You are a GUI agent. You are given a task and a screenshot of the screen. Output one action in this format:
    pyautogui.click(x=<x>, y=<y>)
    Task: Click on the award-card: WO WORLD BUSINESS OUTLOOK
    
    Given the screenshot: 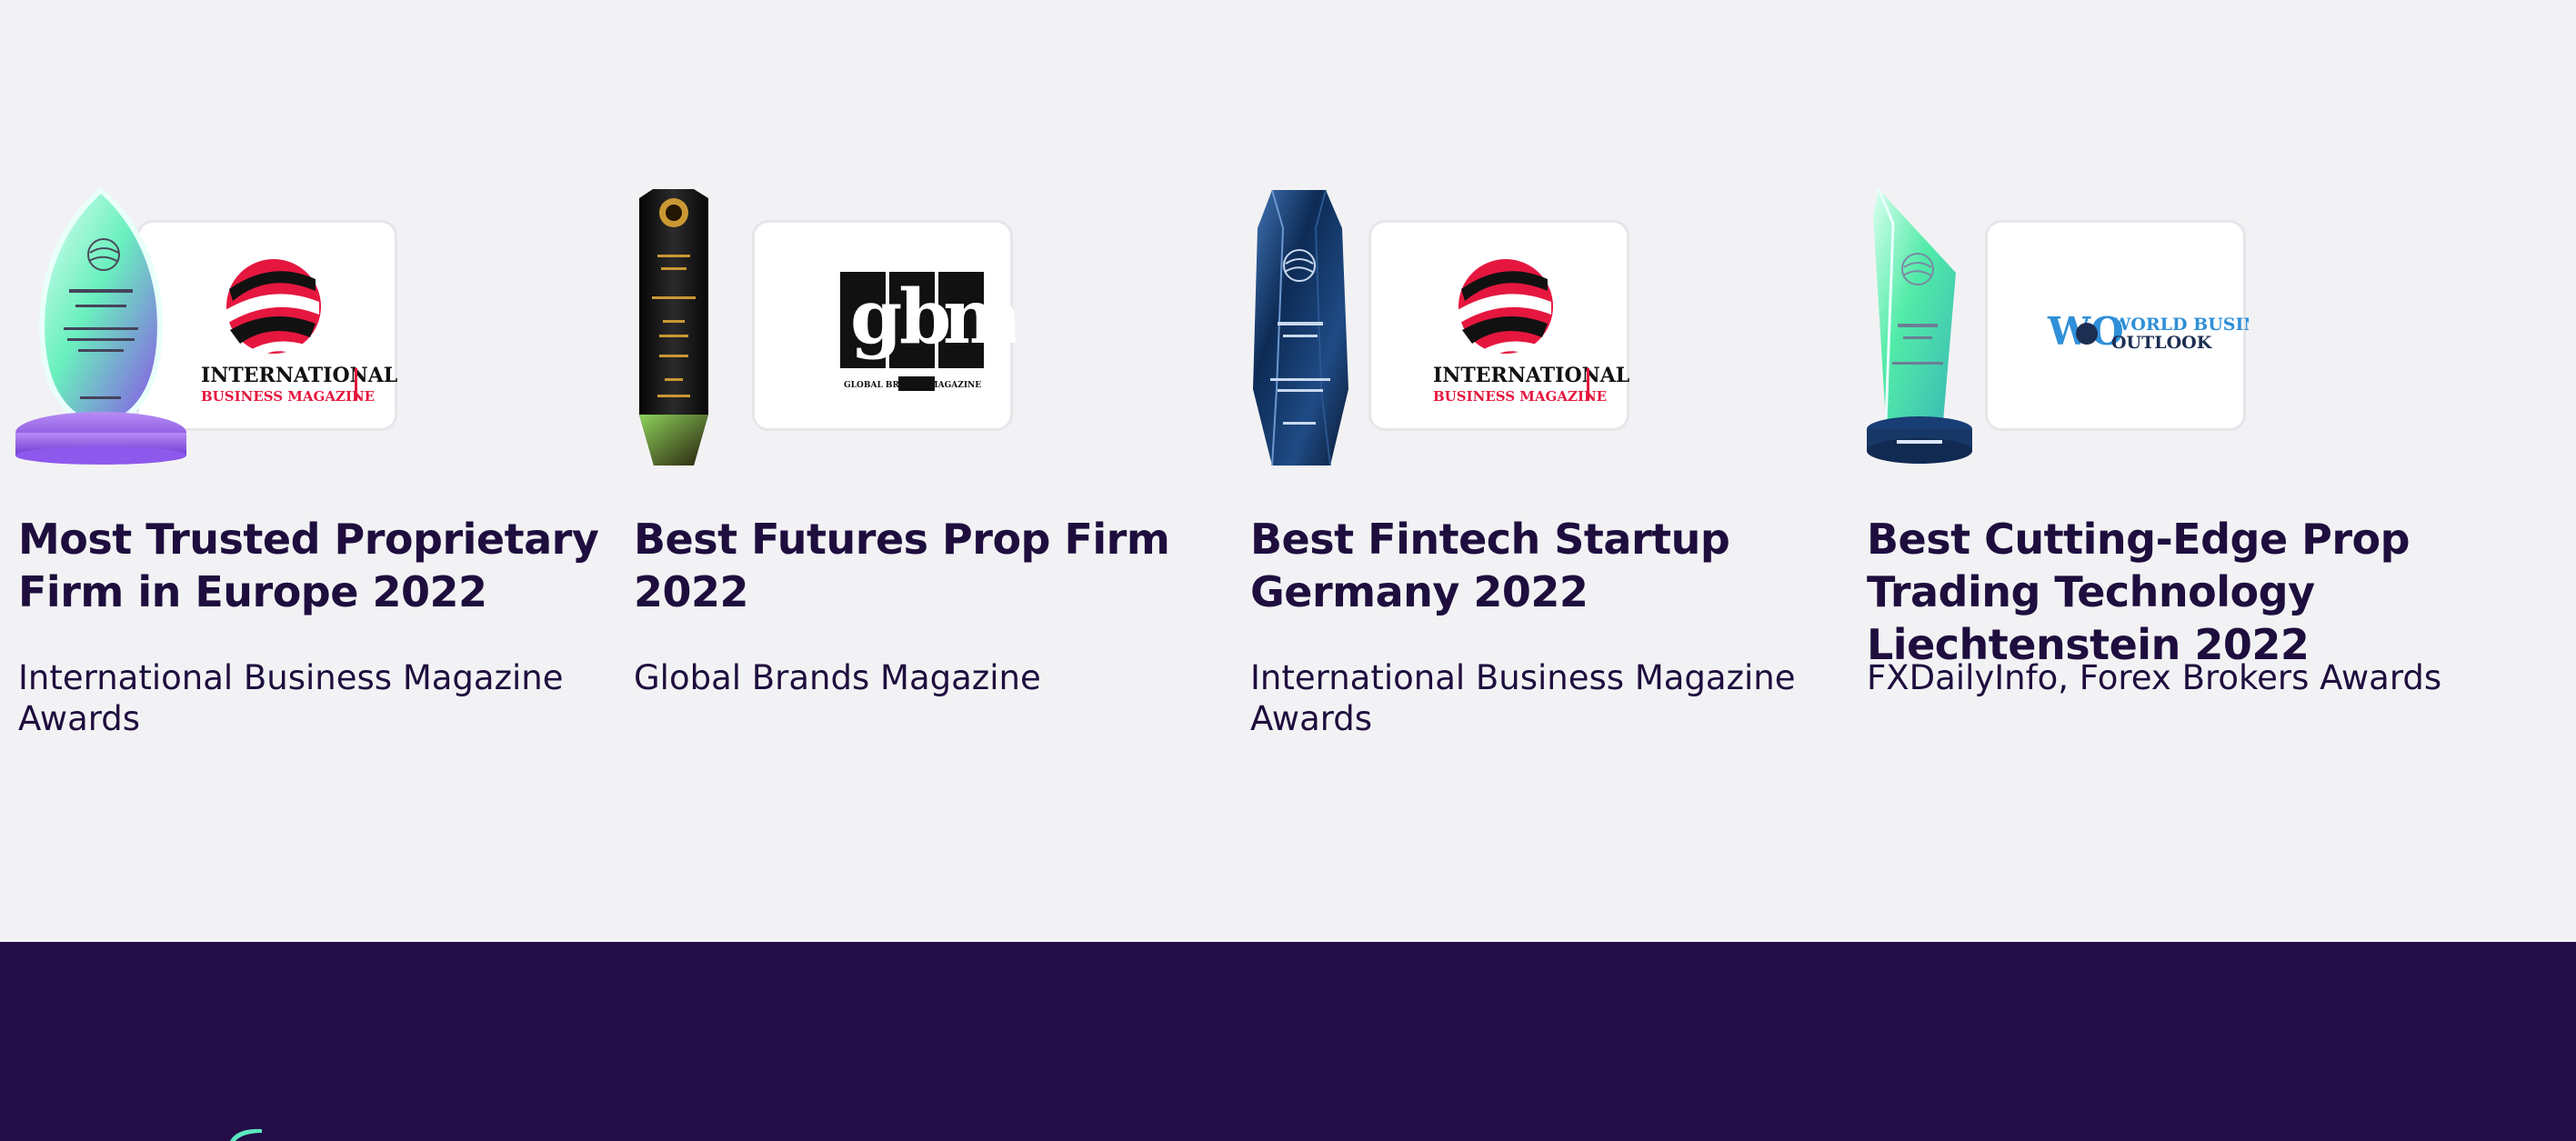 What is the action you would take?
    pyautogui.click(x=2149, y=442)
    